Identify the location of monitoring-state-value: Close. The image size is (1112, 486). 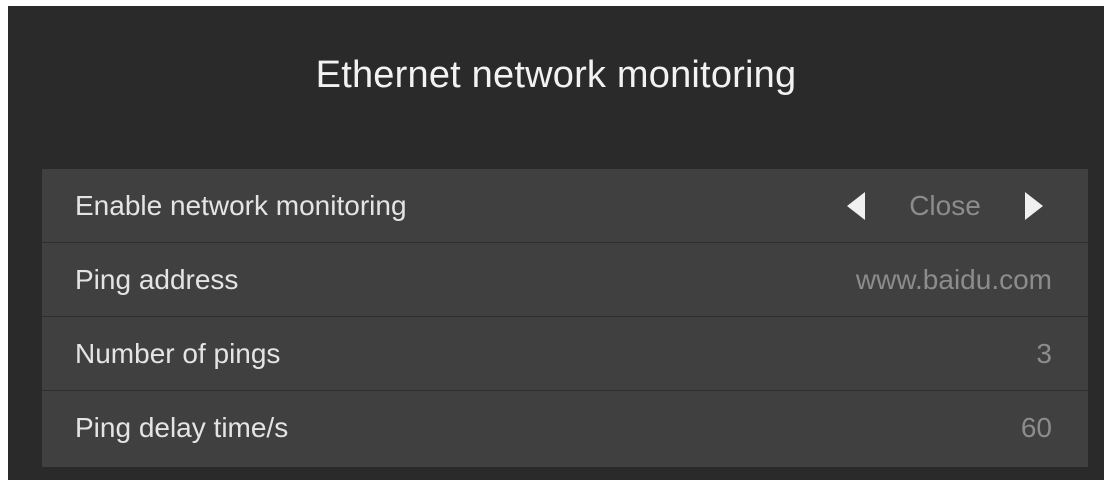
(945, 205).